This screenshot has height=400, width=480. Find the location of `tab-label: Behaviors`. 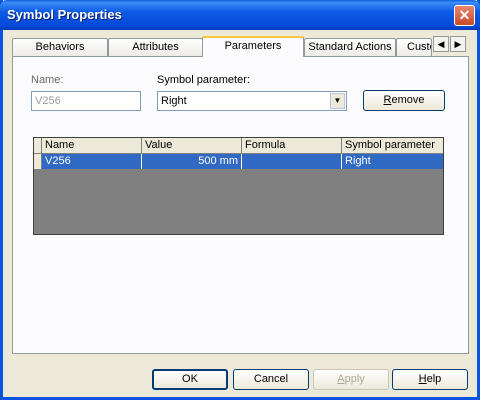

tab-label: Behaviors is located at coordinates (60, 47).